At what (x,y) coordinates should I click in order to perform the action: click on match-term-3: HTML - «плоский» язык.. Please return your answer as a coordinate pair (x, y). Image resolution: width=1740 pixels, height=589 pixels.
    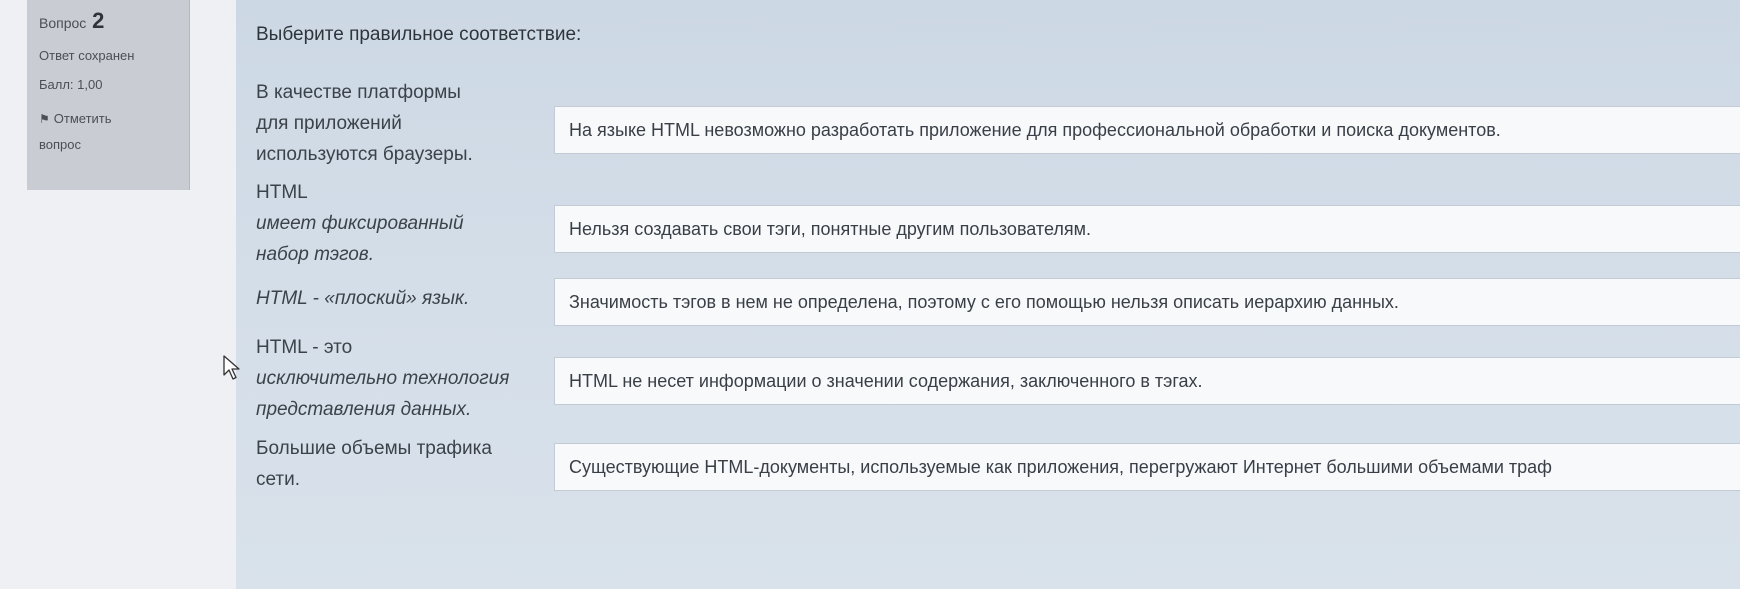
    Looking at the image, I should click on (406, 298).